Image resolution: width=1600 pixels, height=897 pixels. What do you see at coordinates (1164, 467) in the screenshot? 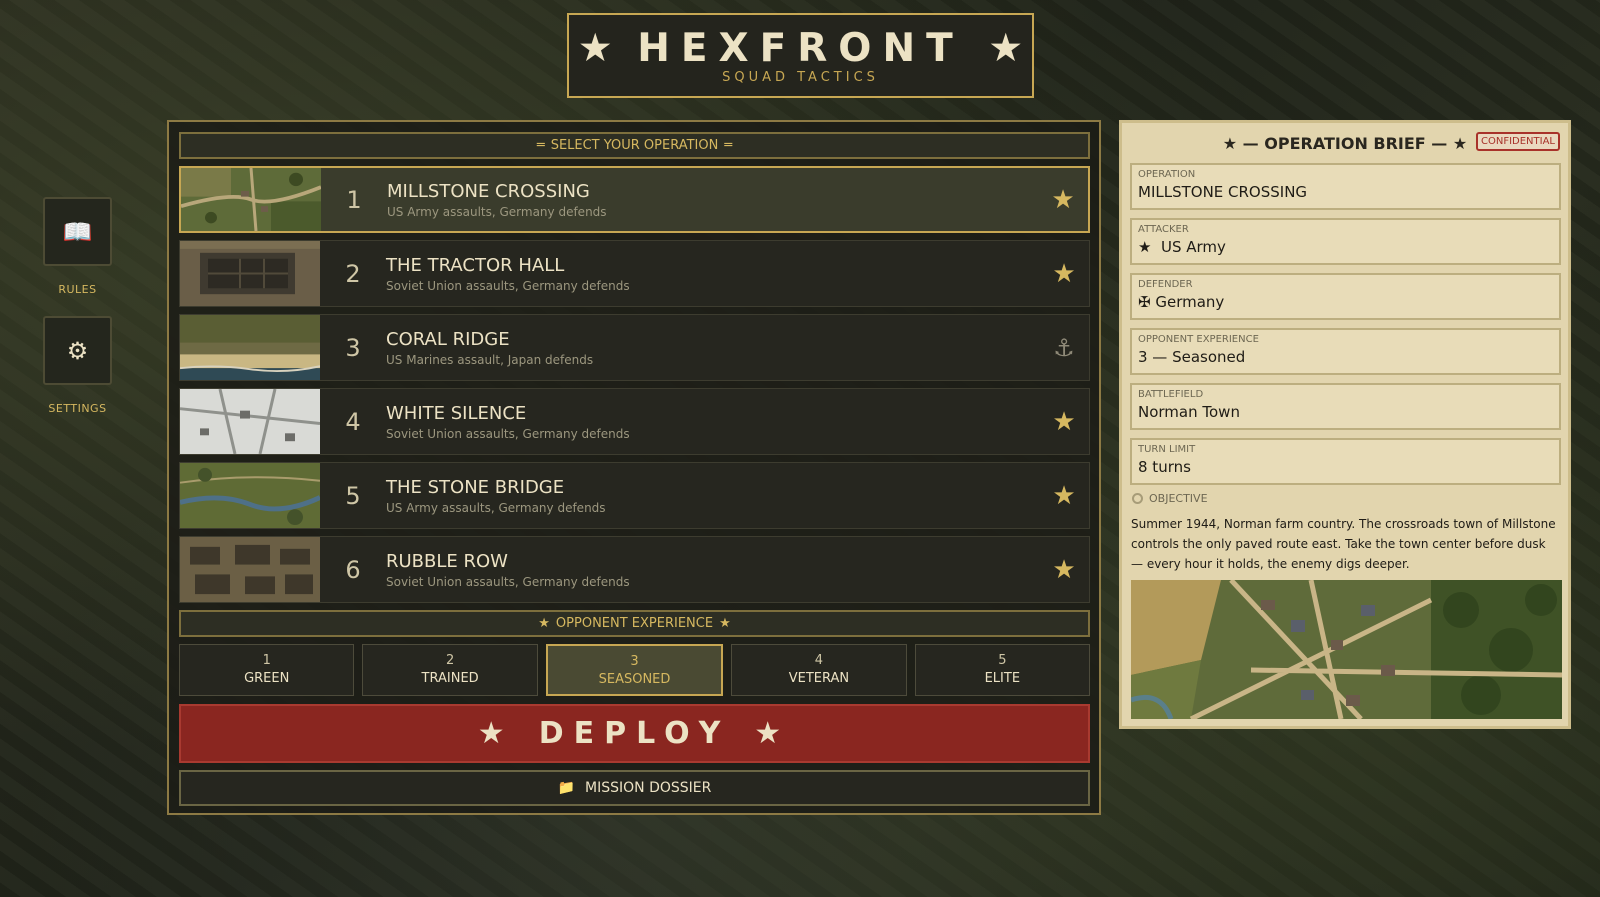
I see `turn-limit-value: 8 turns` at bounding box center [1164, 467].